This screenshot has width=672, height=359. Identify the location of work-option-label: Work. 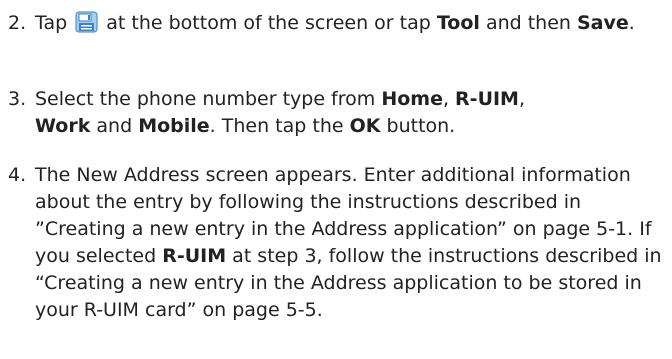
(63, 126).